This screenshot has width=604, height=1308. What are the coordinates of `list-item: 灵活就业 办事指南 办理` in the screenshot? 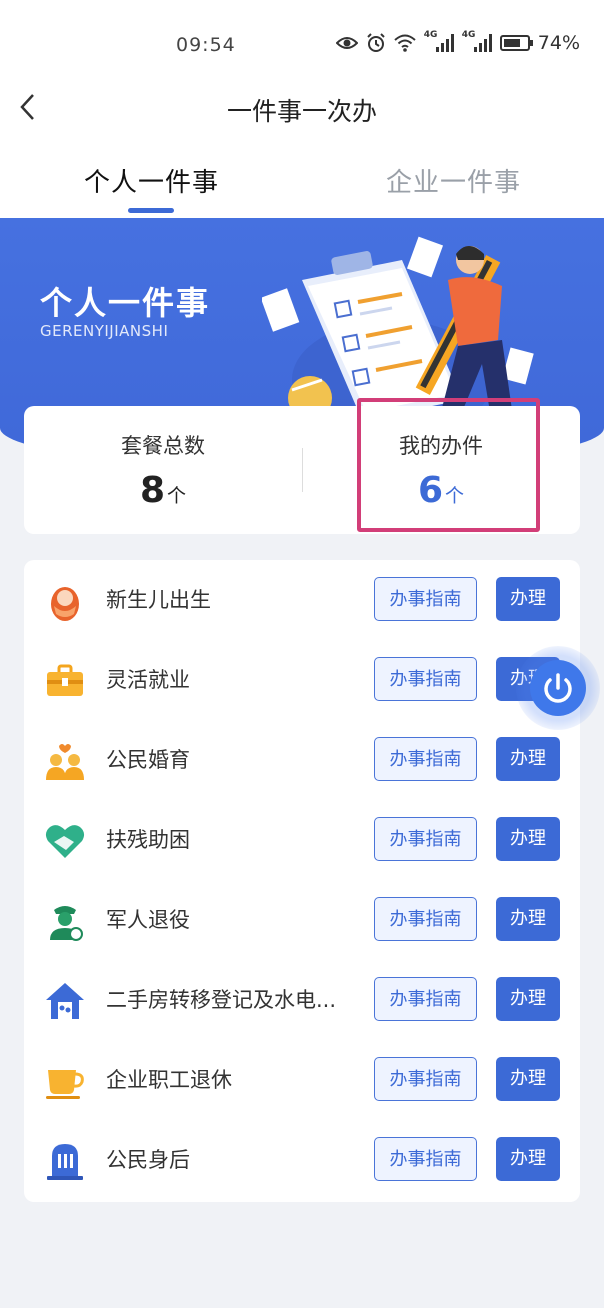 It's located at (302, 680).